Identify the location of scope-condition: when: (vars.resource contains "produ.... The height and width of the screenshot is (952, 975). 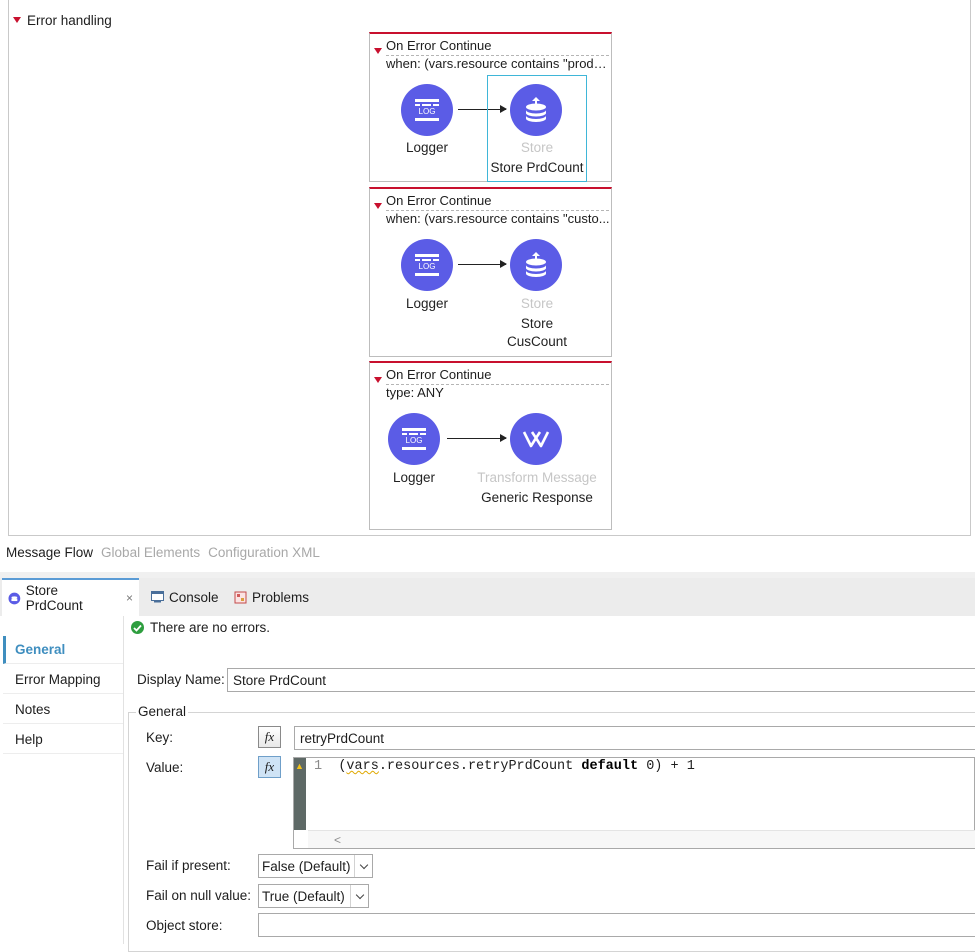
(498, 63).